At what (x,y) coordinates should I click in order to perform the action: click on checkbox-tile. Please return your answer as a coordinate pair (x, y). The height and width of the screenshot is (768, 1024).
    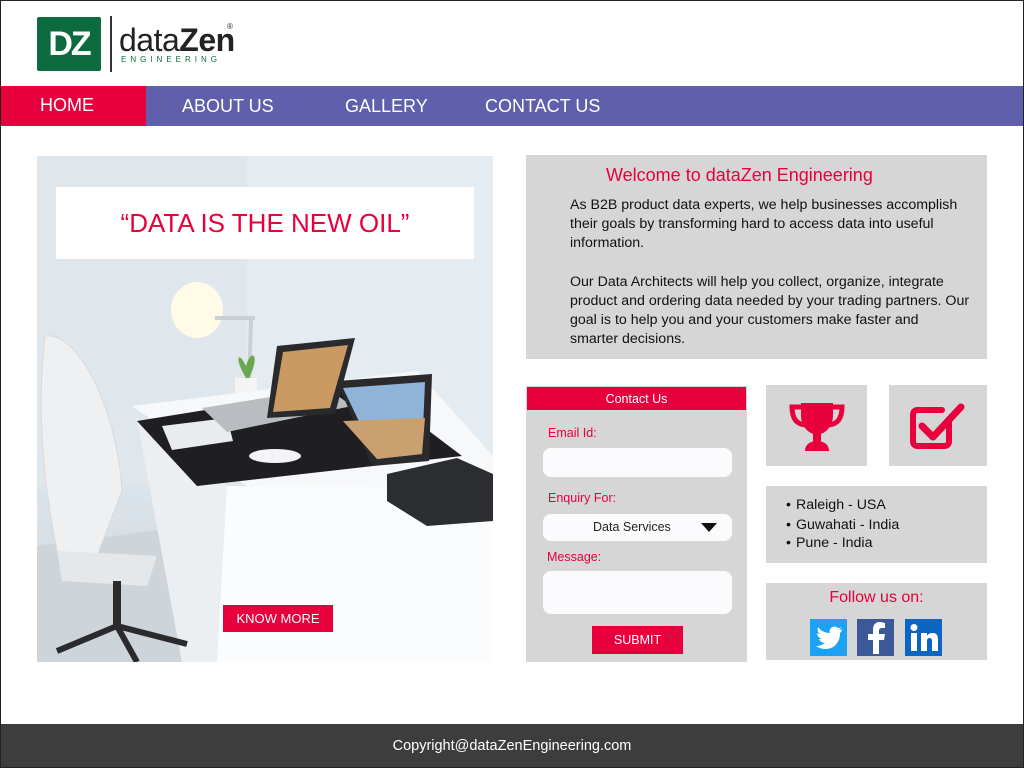
    Looking at the image, I should click on (938, 425).